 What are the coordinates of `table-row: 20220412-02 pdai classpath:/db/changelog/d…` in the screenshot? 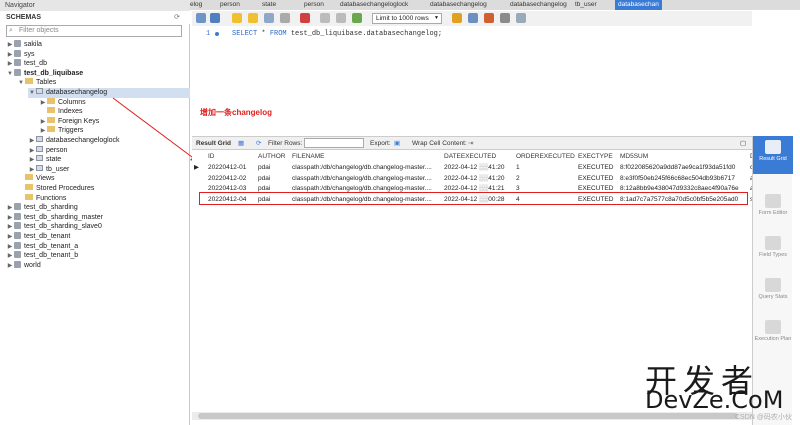 It's located at (472, 179).